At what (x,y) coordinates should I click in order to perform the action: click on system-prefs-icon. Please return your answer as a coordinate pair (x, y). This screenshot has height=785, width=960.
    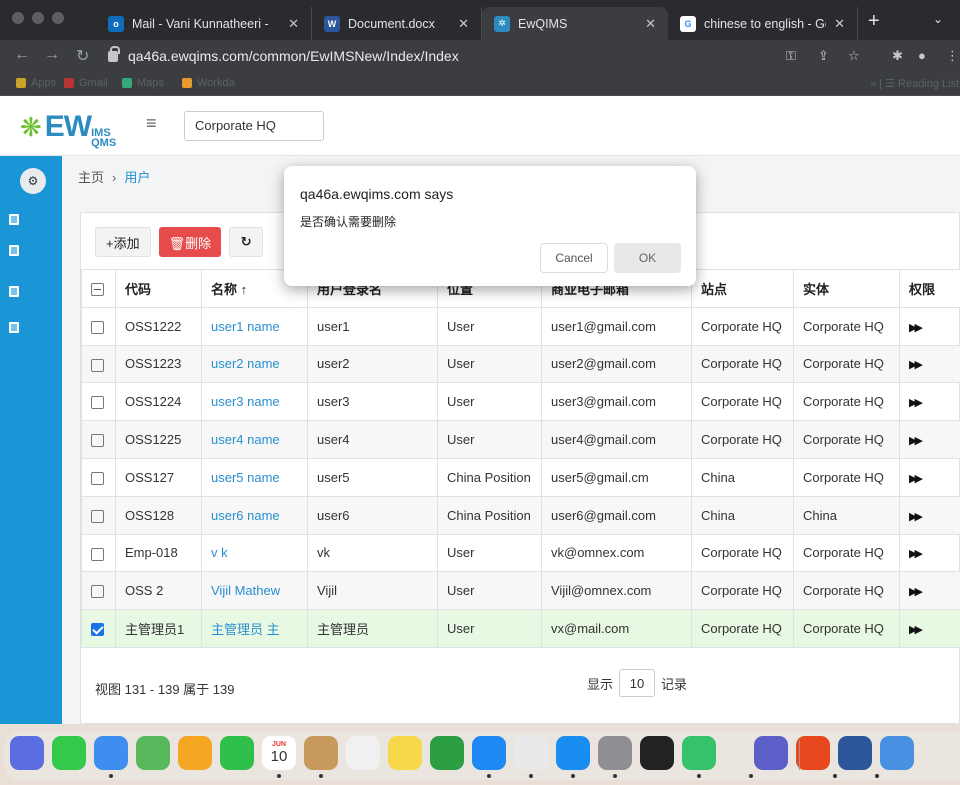
    Looking at the image, I should click on (615, 753).